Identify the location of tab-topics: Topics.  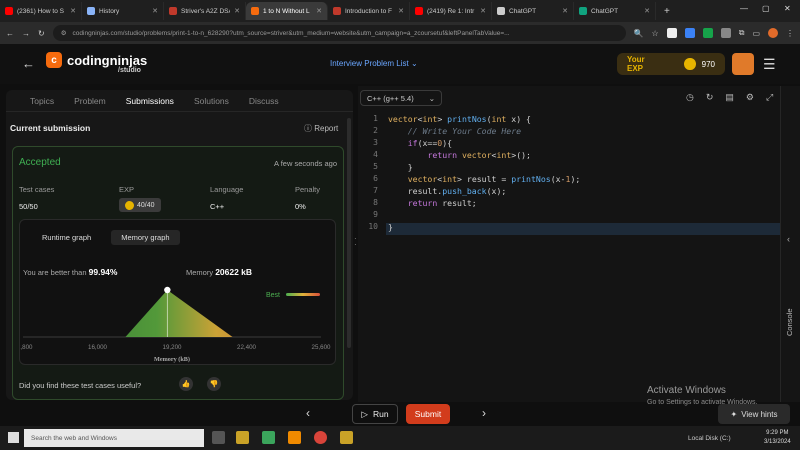
(42, 101).